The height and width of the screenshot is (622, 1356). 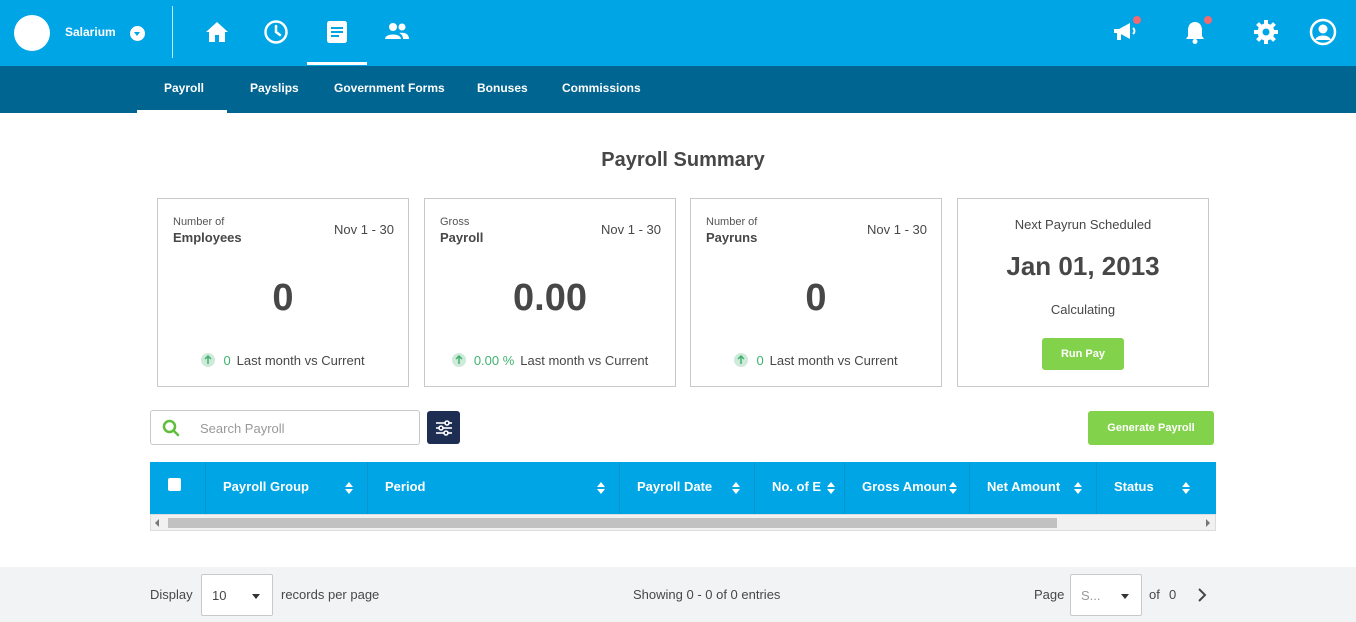 What do you see at coordinates (502, 88) in the screenshot?
I see `tab-bonuses: Bonuses` at bounding box center [502, 88].